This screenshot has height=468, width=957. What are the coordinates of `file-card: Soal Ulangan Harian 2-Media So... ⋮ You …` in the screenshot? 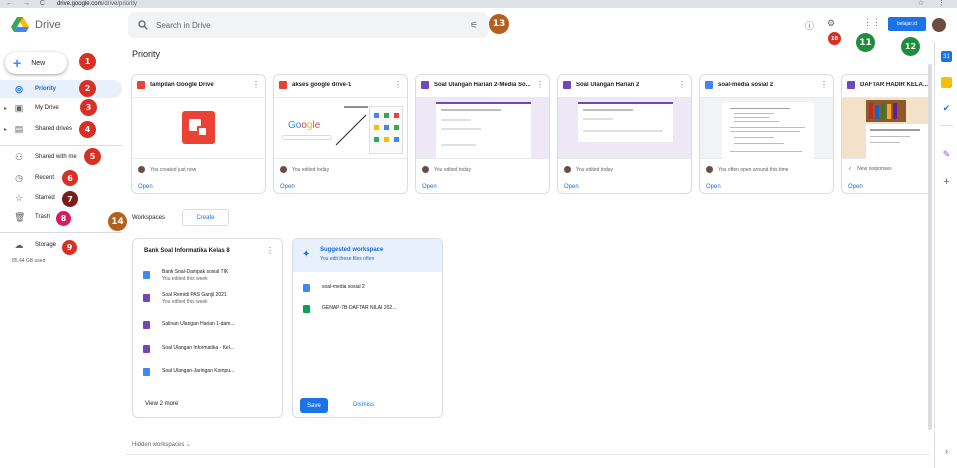 It's located at (482, 134).